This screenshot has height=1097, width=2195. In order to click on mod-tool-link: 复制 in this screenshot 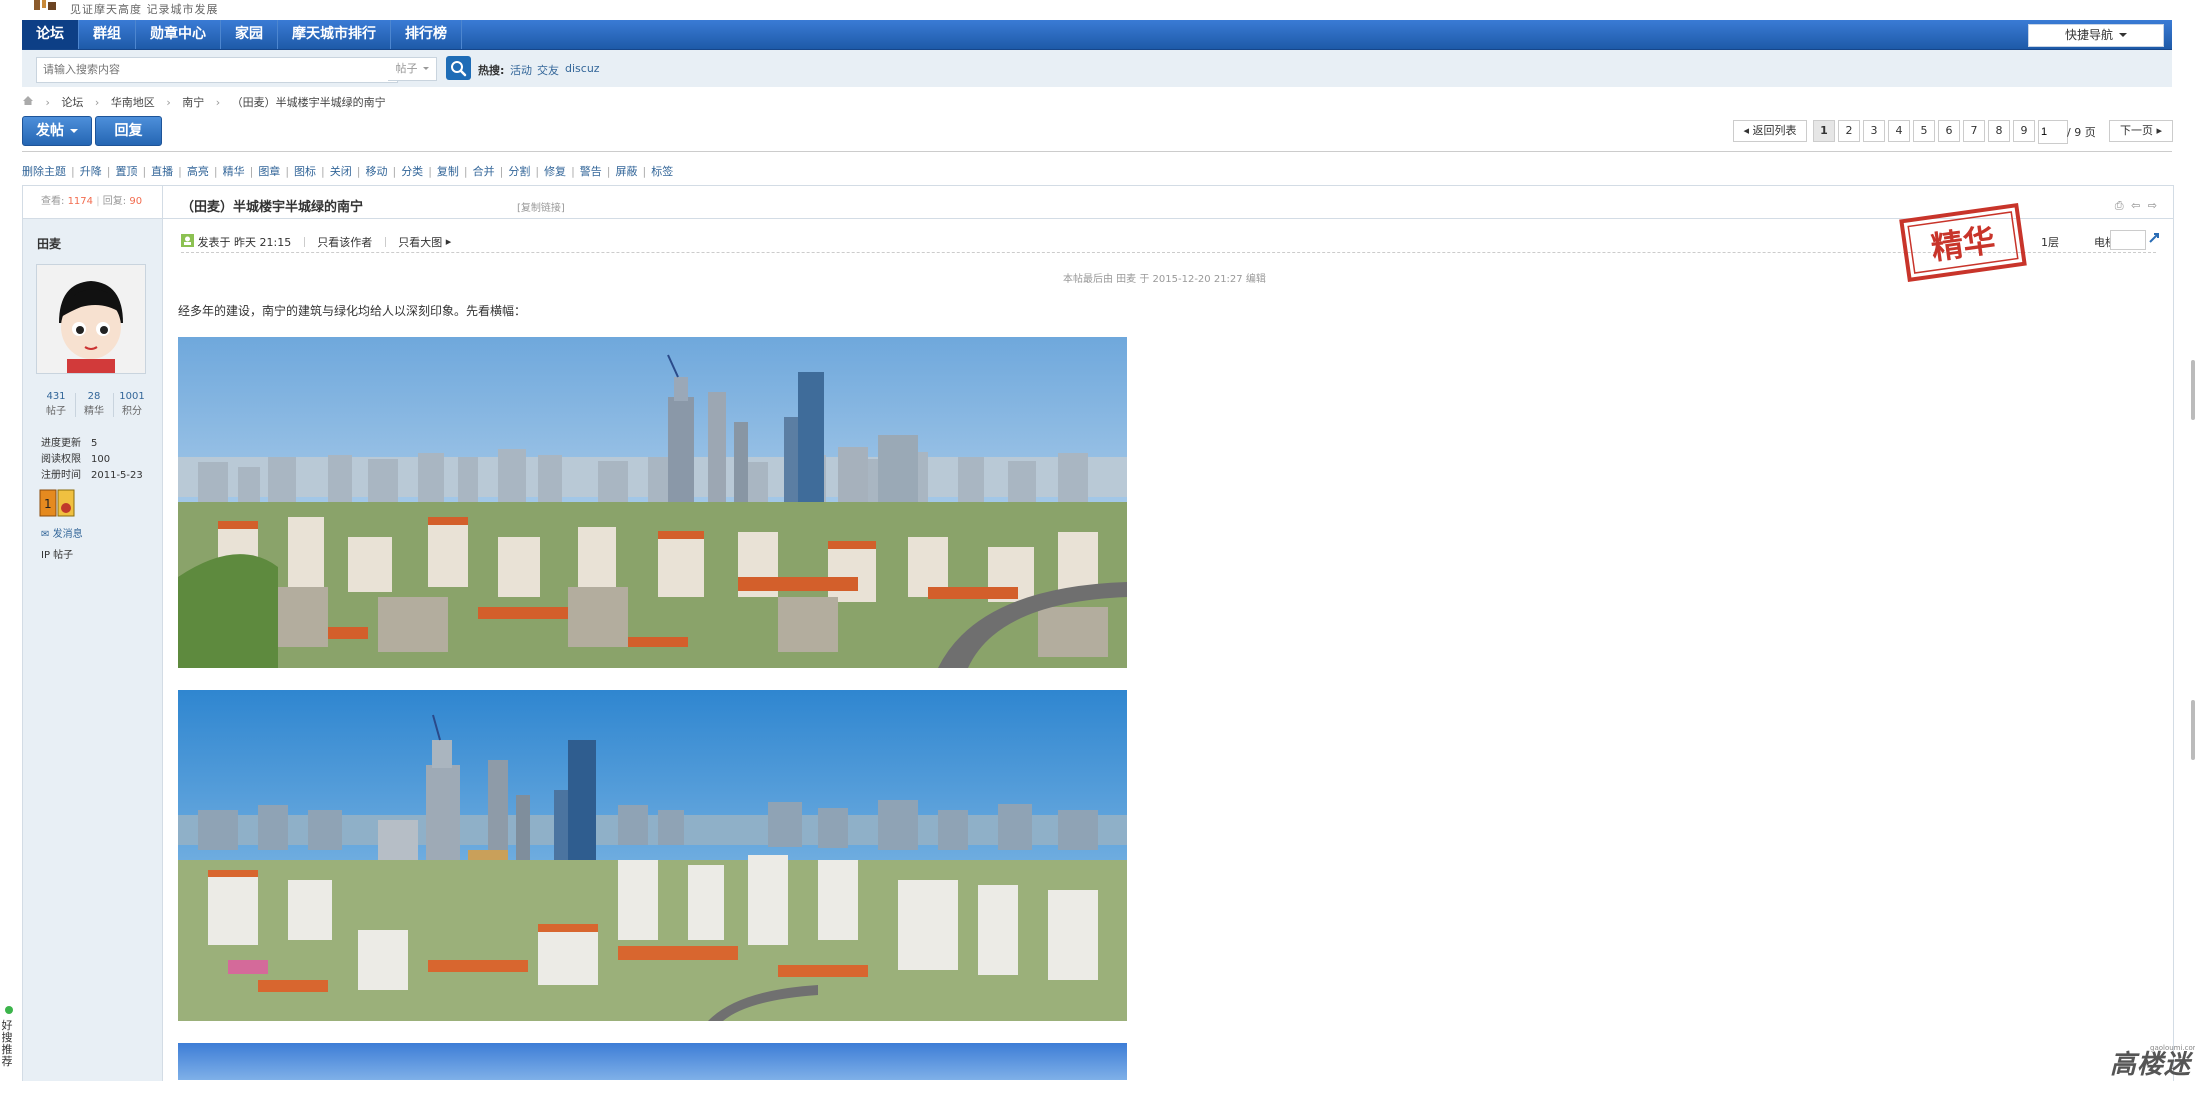, I will do `click(448, 171)`.